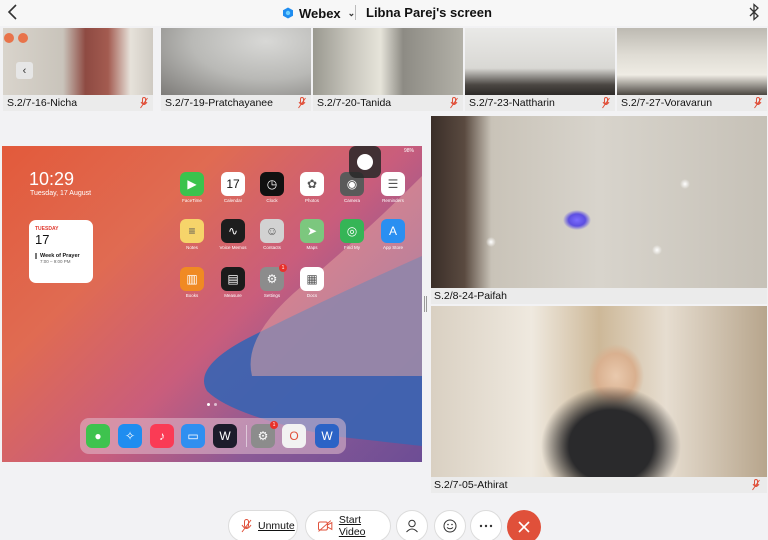 The width and height of the screenshot is (768, 540). I want to click on app-icon-contacts: ☺ Contacts, so click(272, 234).